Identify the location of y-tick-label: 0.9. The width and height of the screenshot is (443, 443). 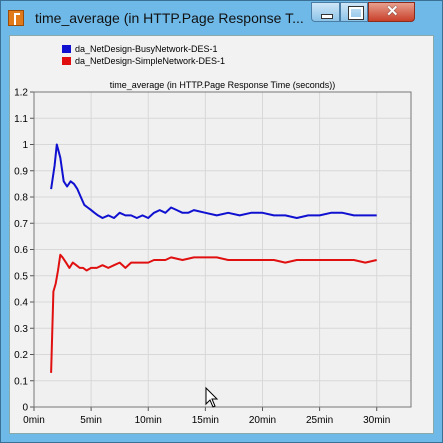
(21, 171).